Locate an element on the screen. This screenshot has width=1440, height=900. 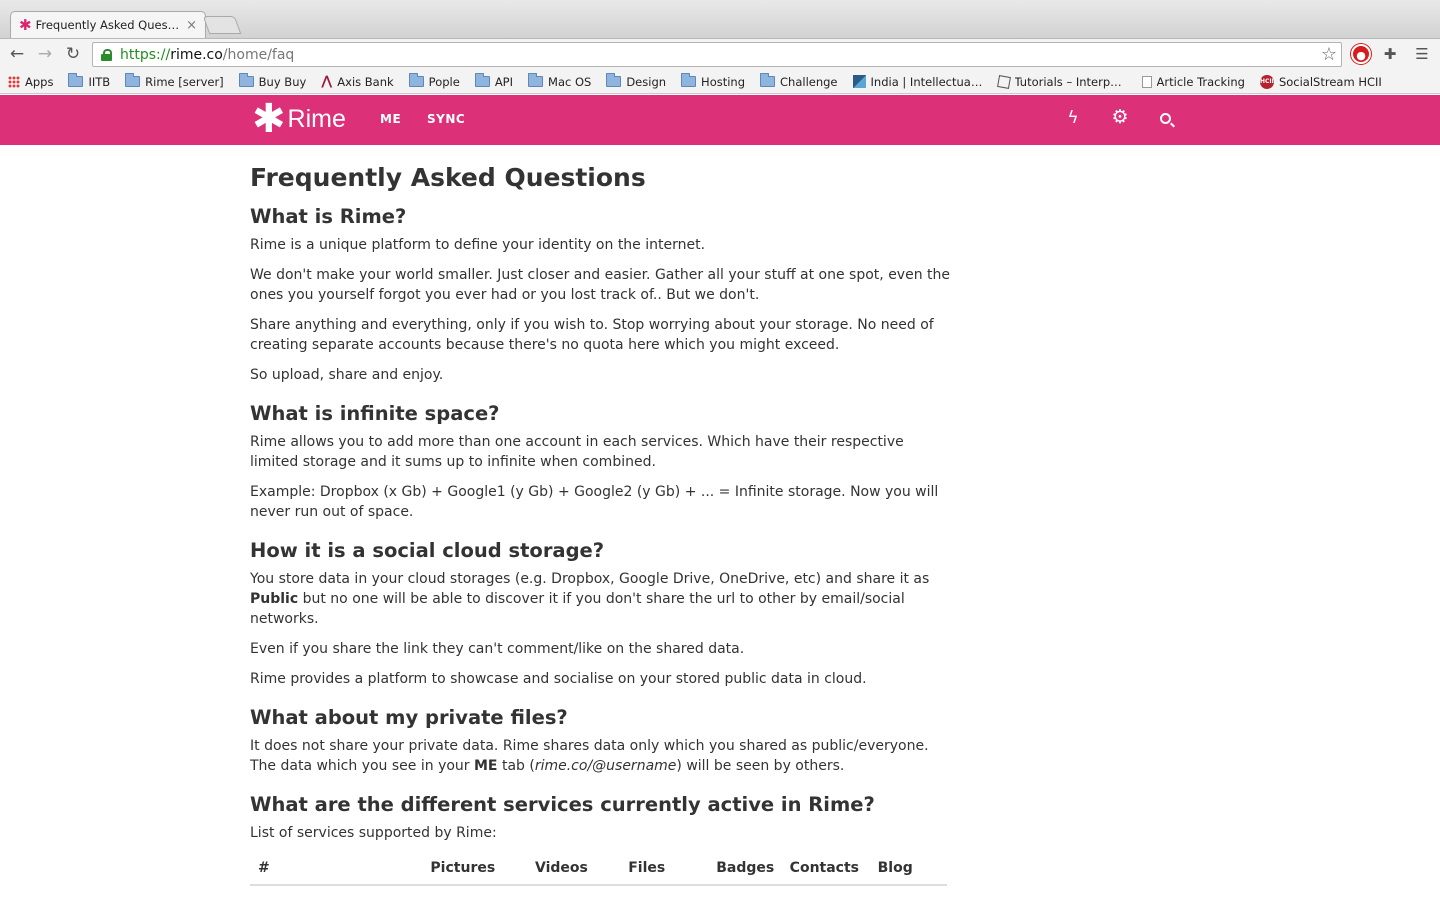
bookmark-axis-bank: ⋀ Axis Bank is located at coordinates (357, 81).